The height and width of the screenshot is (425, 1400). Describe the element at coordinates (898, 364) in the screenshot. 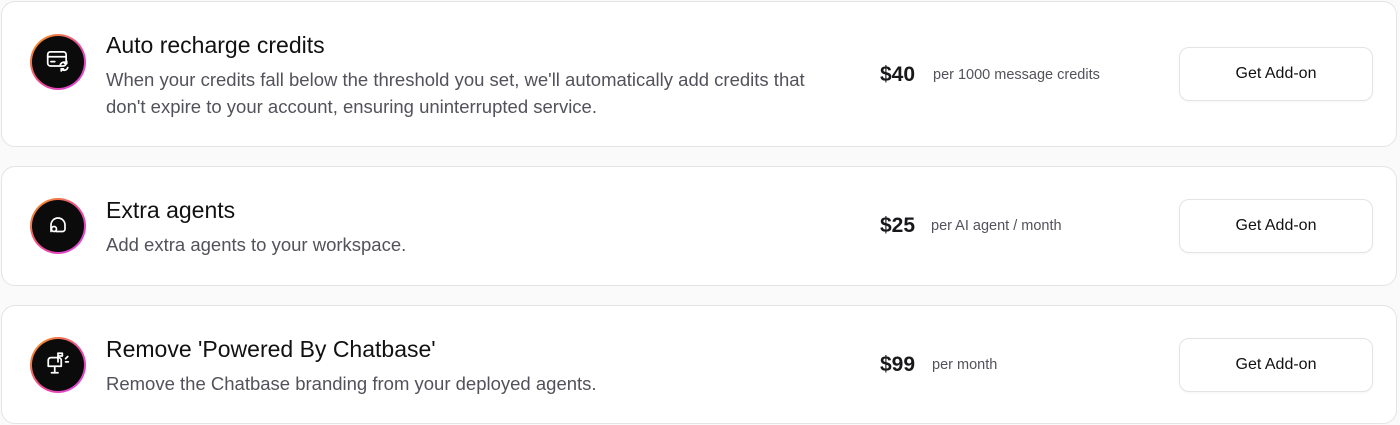

I see `addon-price: $99` at that location.